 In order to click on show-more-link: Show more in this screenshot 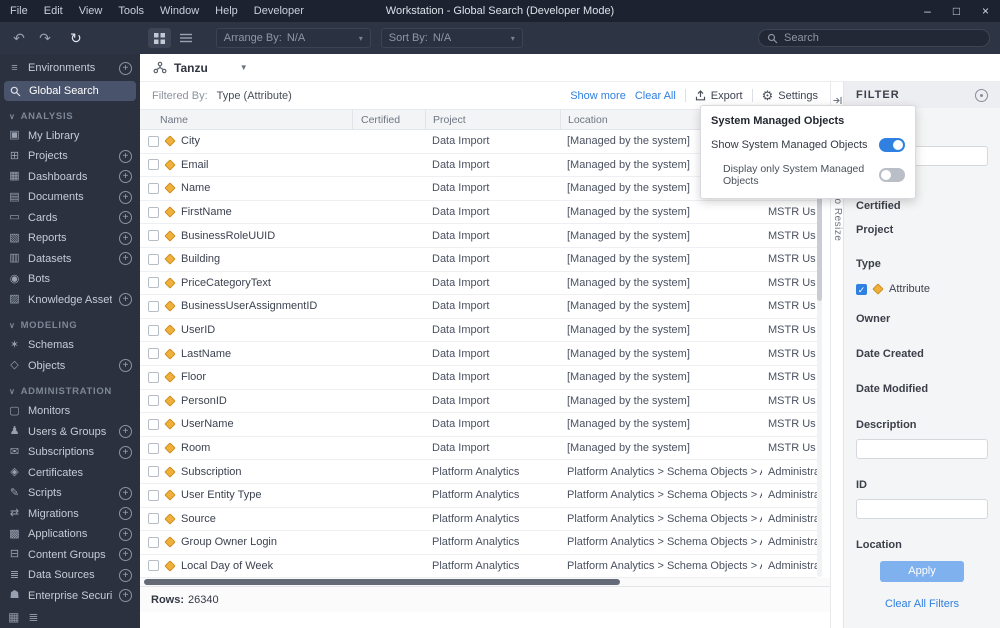, I will do `click(598, 96)`.